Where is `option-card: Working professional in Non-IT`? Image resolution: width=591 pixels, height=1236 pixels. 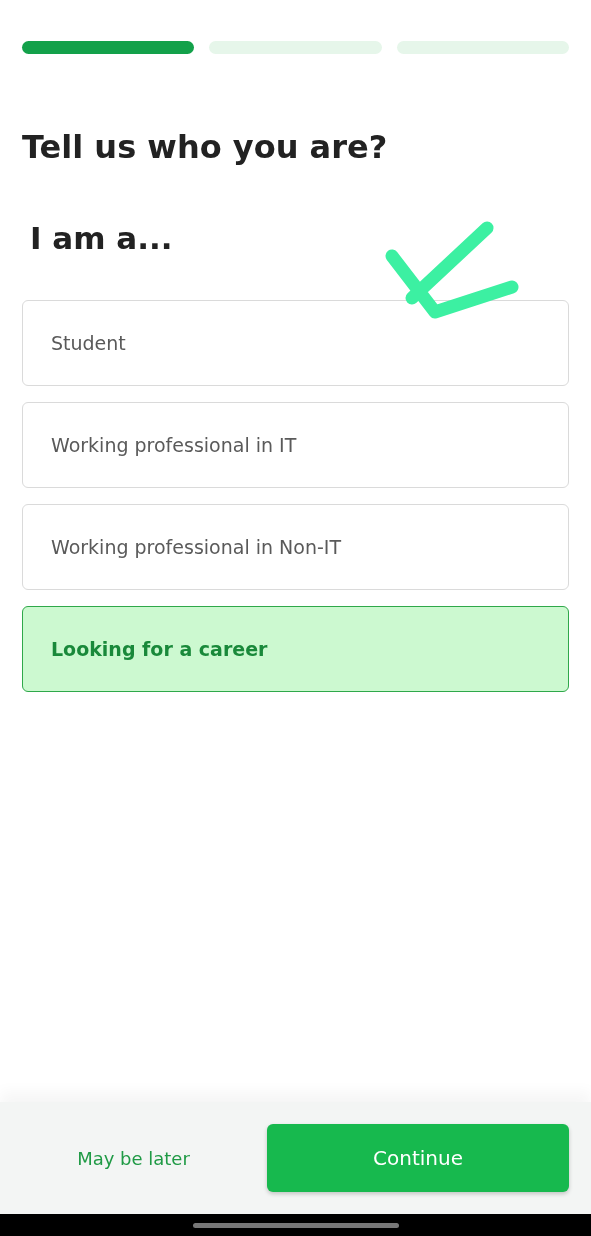 option-card: Working professional in Non-IT is located at coordinates (295, 546).